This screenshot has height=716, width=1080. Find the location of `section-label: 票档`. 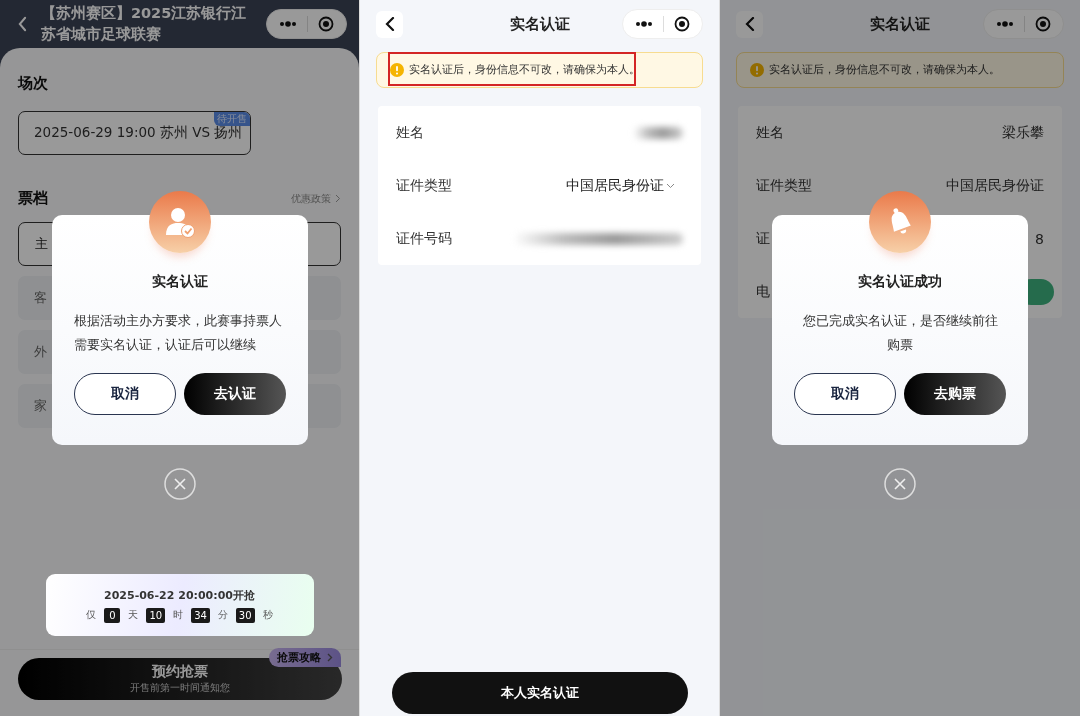

section-label: 票档 is located at coordinates (33, 198).